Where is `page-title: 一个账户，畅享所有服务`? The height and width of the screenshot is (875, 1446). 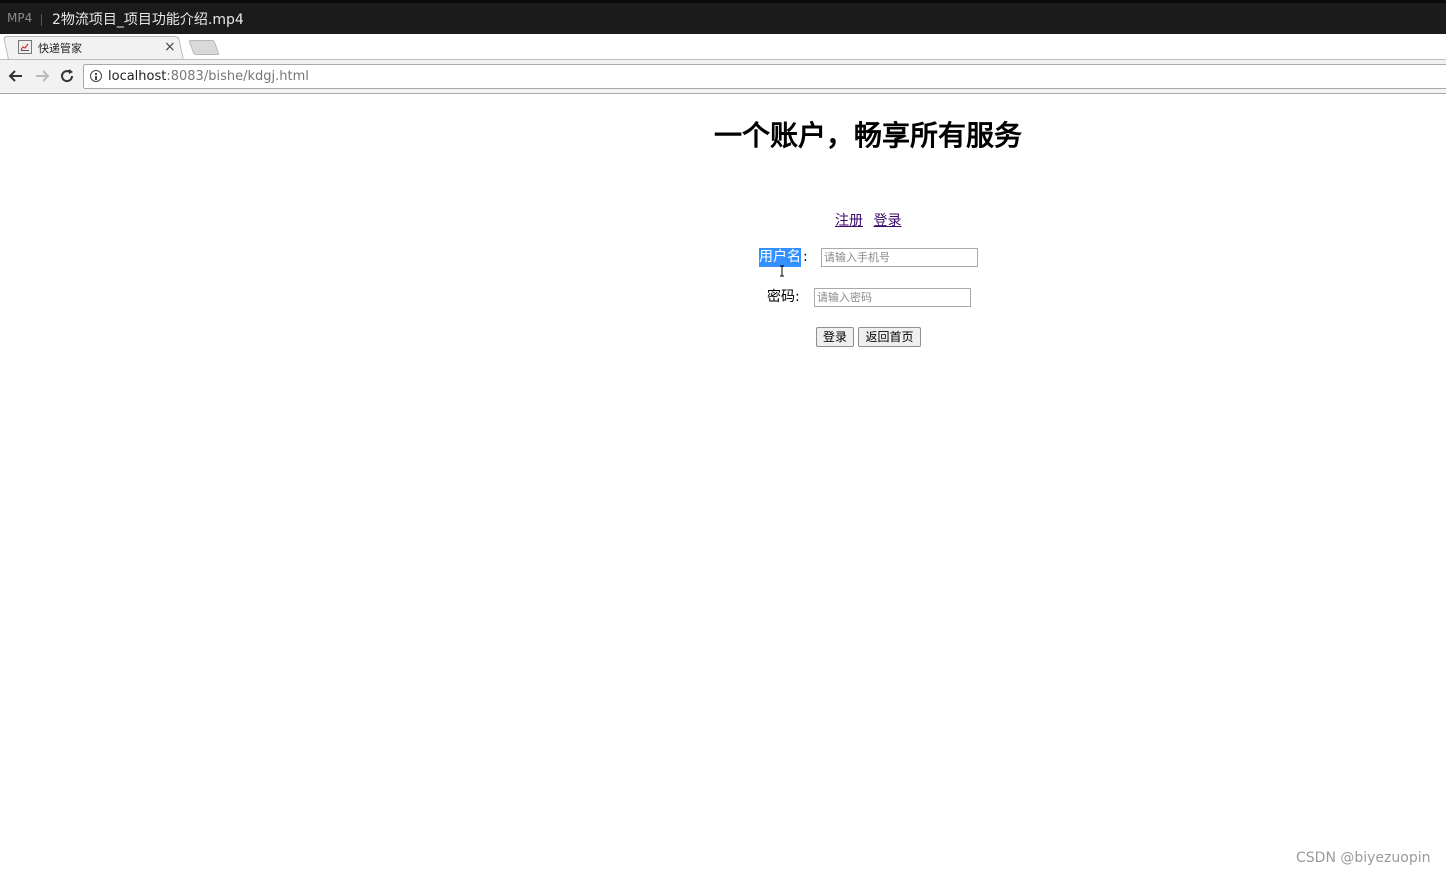
page-title: 一个账户，畅享所有服务 is located at coordinates (867, 135).